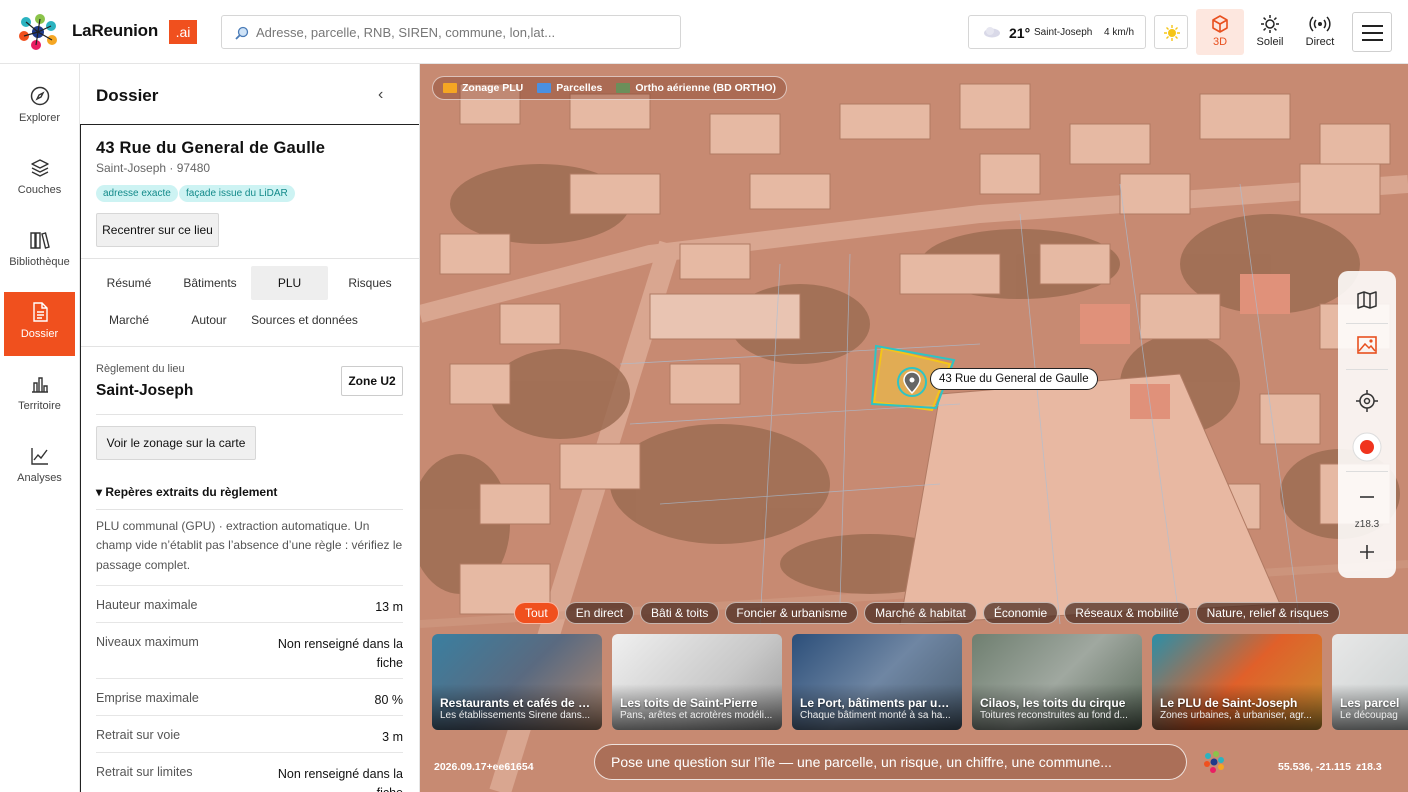  I want to click on show-zoning-button: Voir le zonage sur la carte, so click(176, 443).